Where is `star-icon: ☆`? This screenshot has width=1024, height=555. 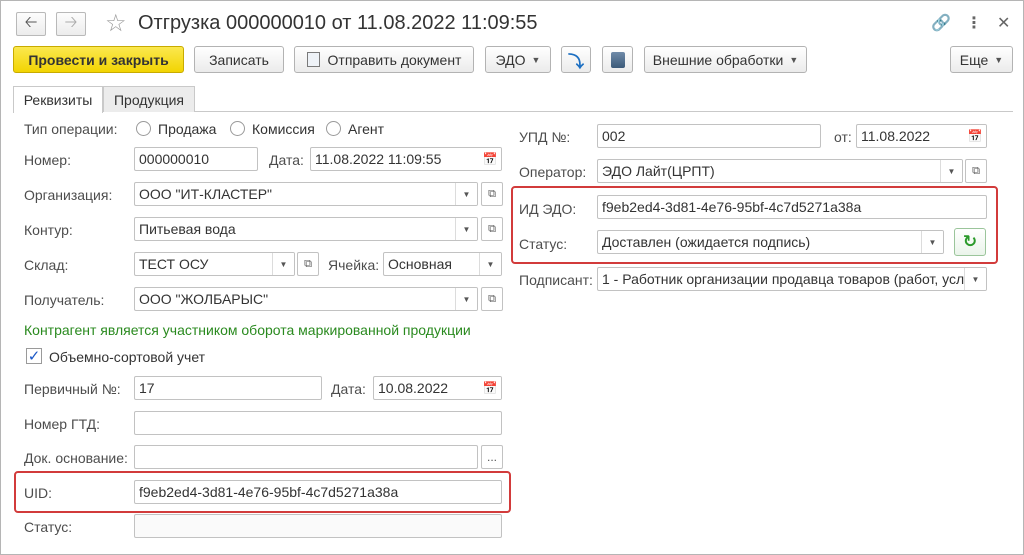
star-icon: ☆ is located at coordinates (116, 23).